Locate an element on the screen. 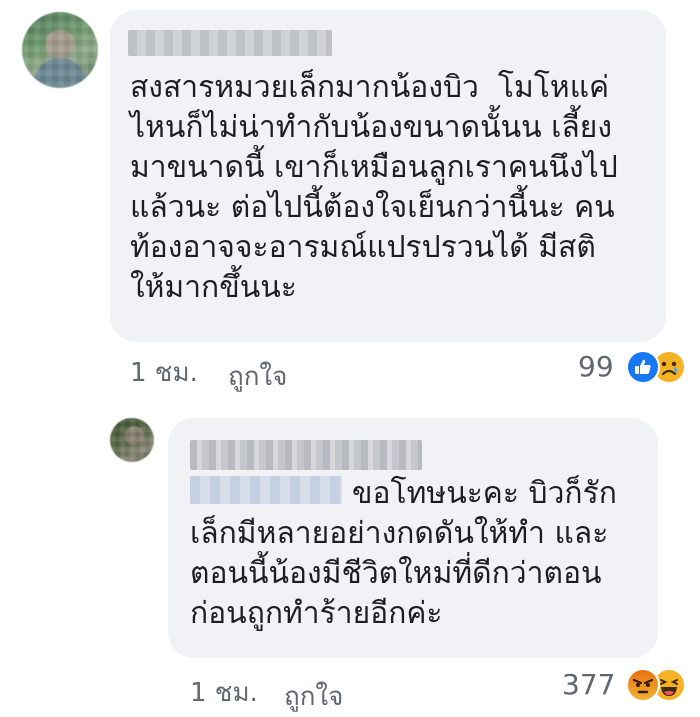 This screenshot has height=717, width=700. replier-name-blurred is located at coordinates (306, 455).